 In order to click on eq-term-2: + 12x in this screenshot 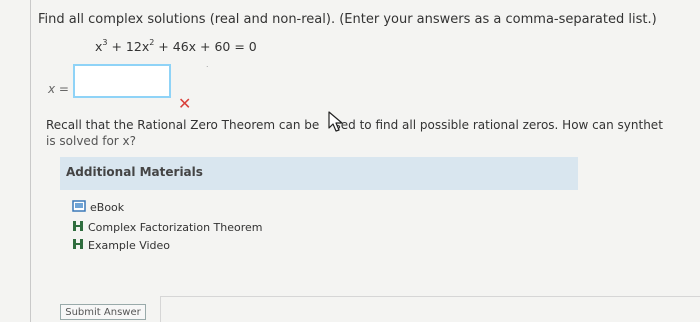, I will do `click(128, 46)`.